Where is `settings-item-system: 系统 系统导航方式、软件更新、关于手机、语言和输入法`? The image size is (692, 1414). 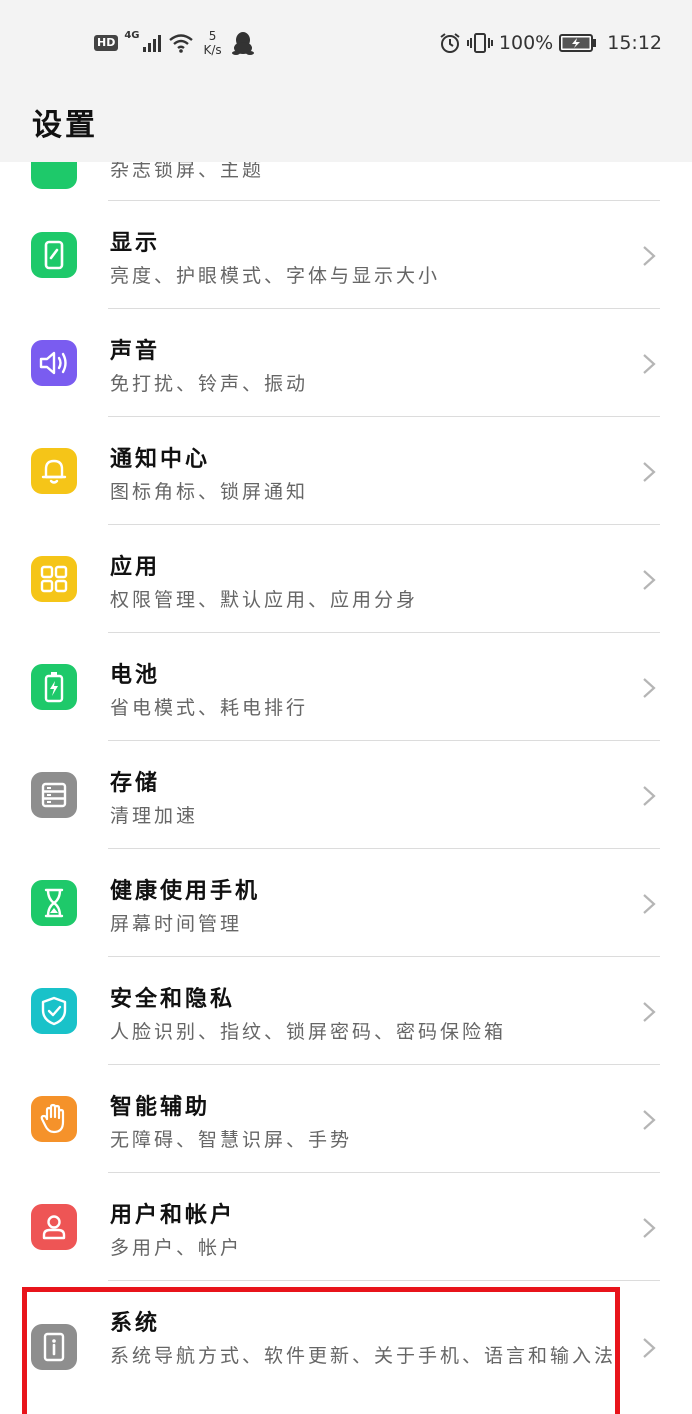 settings-item-system: 系统 系统导航方式、软件更新、关于手机、语言和输入法 is located at coordinates (346, 1347).